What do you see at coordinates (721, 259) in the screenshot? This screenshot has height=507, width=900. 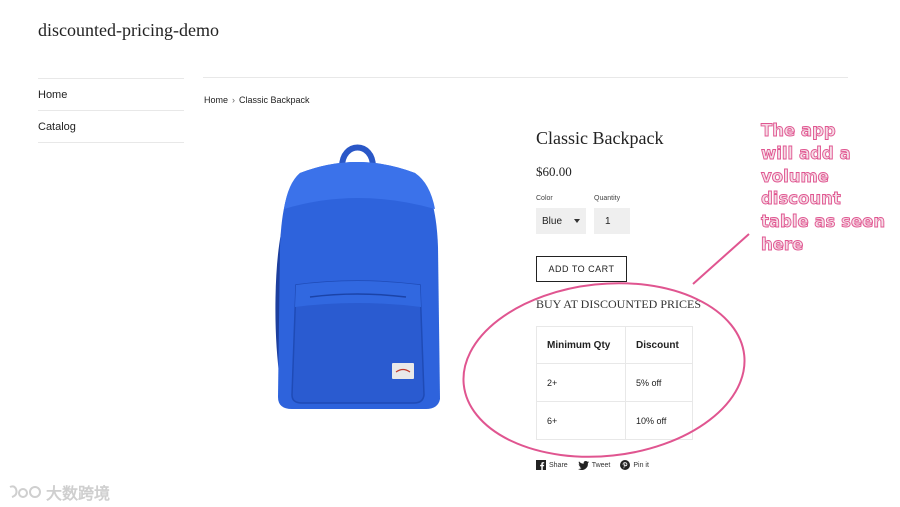 I see `annotation-arrow-line` at bounding box center [721, 259].